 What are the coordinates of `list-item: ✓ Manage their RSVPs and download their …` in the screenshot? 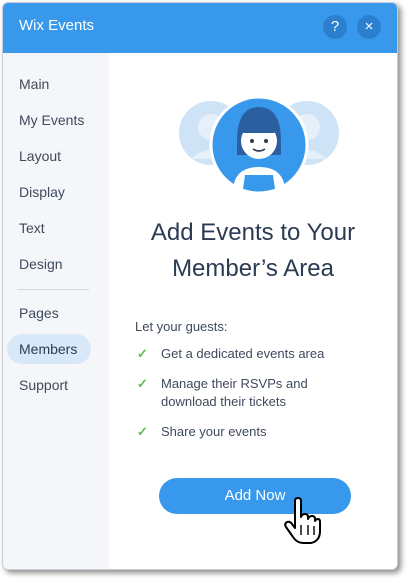 It's located at (260, 393).